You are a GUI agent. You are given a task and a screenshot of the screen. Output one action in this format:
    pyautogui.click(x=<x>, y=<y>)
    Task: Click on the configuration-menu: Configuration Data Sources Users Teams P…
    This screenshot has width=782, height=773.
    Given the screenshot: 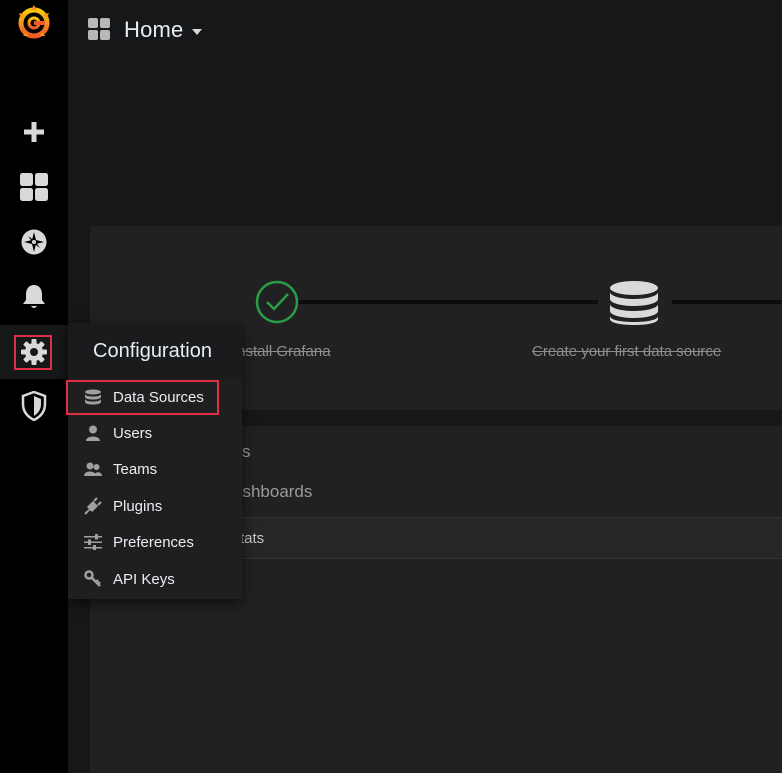 What is the action you would take?
    pyautogui.click(x=155, y=461)
    